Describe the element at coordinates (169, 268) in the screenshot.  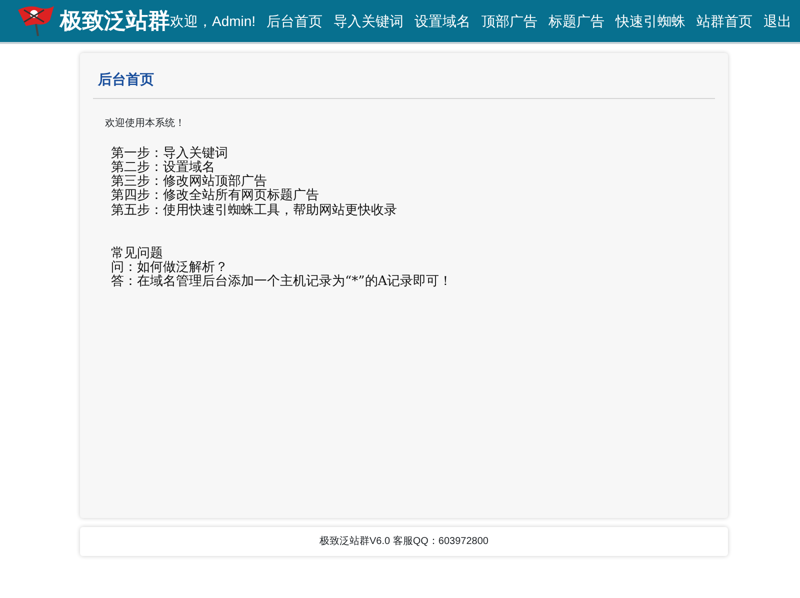
I see `faq-text: 问：如何做泛解析？` at that location.